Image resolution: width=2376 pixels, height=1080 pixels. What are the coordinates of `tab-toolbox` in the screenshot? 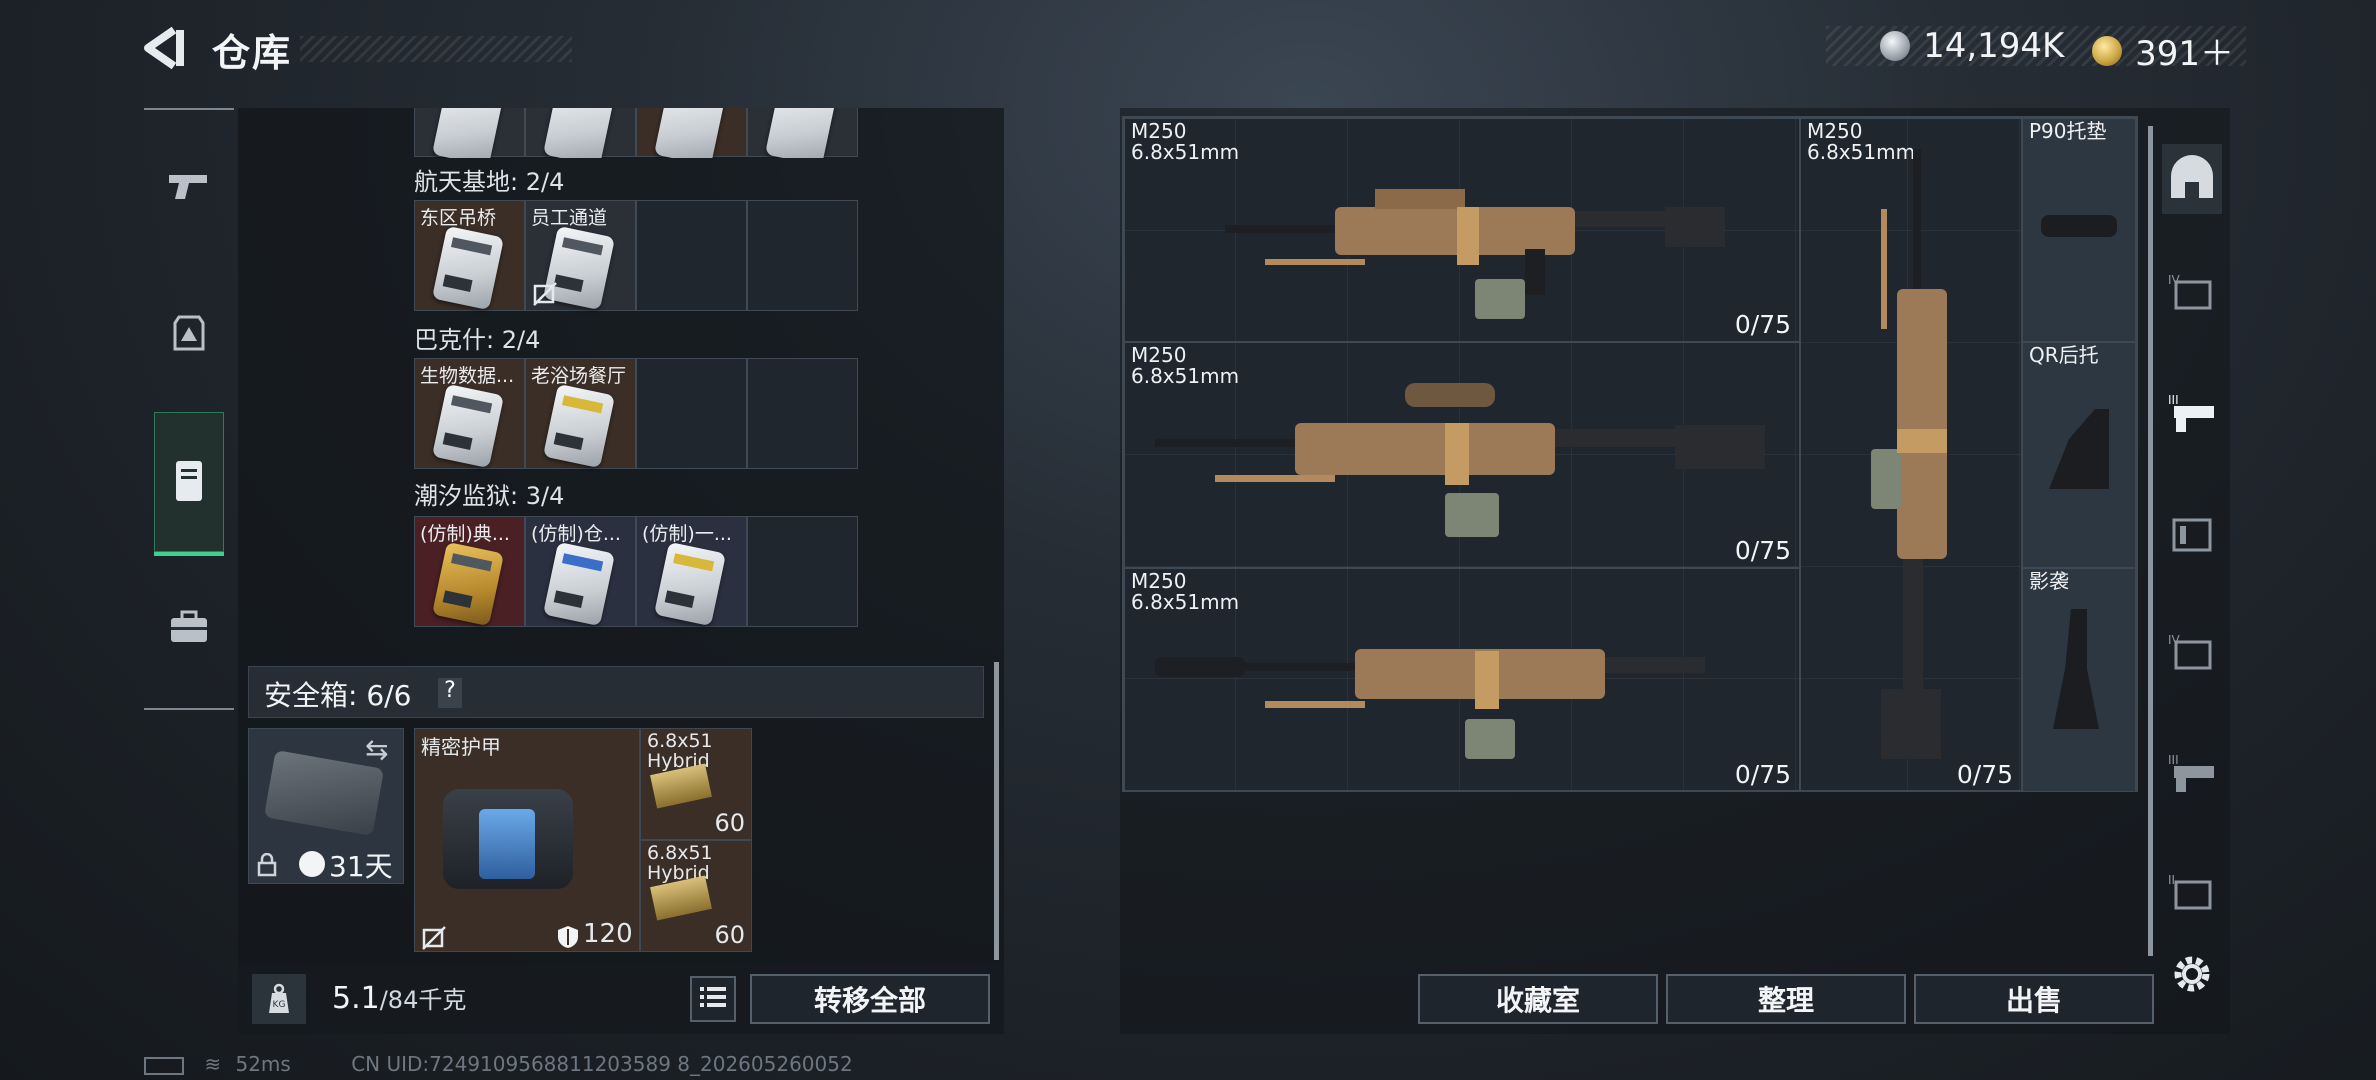 It's located at (189, 629).